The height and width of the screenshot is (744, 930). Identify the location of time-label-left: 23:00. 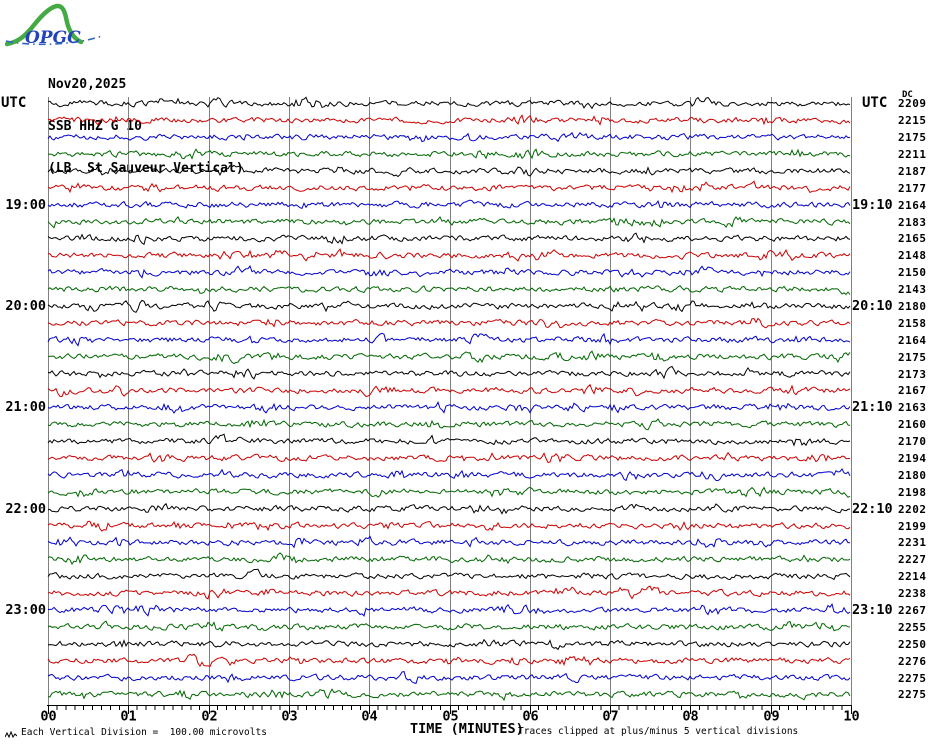
(25, 609).